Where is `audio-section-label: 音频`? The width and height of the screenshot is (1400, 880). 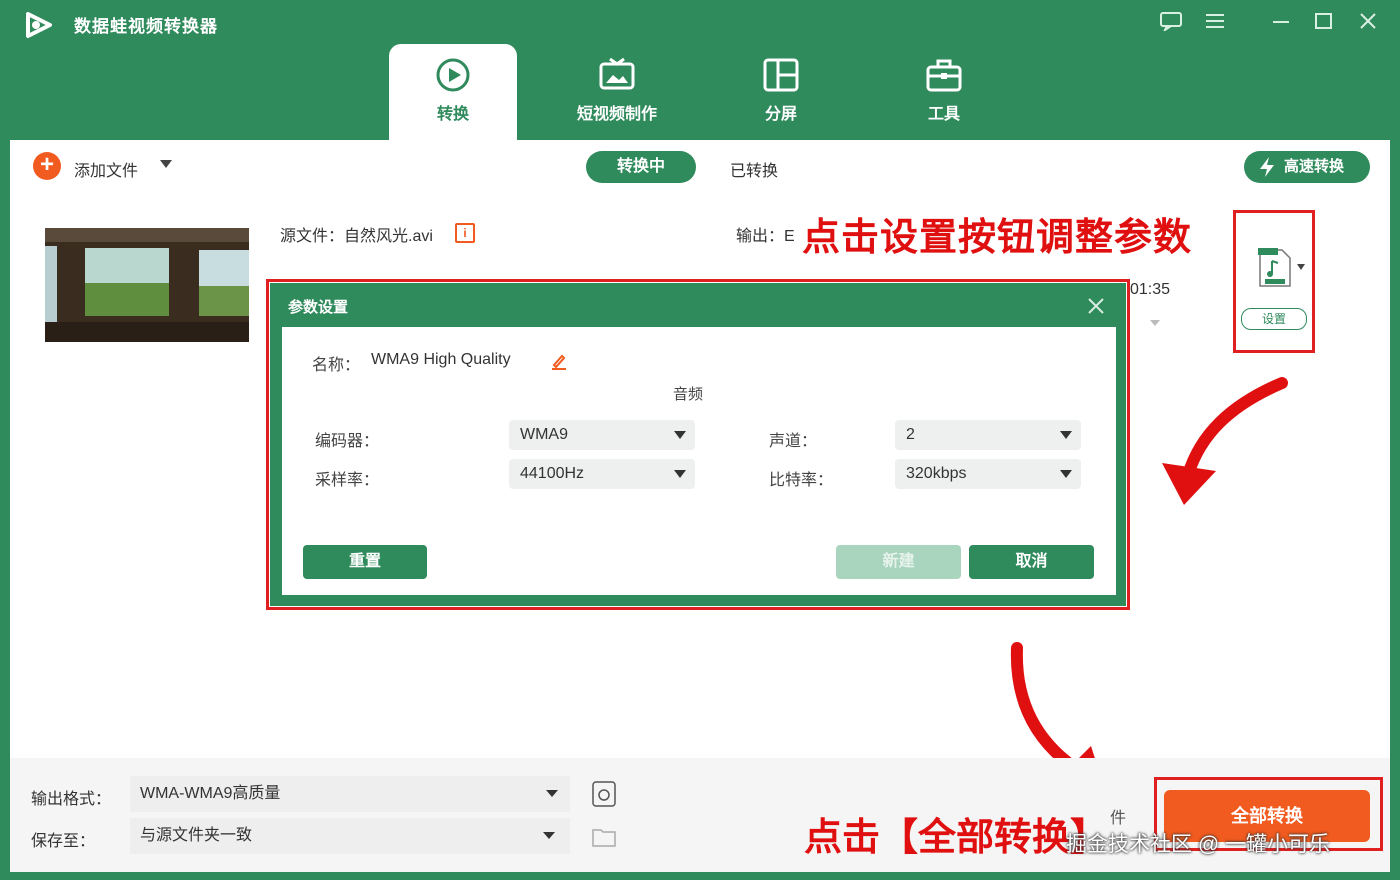 audio-section-label: 音频 is located at coordinates (688, 394).